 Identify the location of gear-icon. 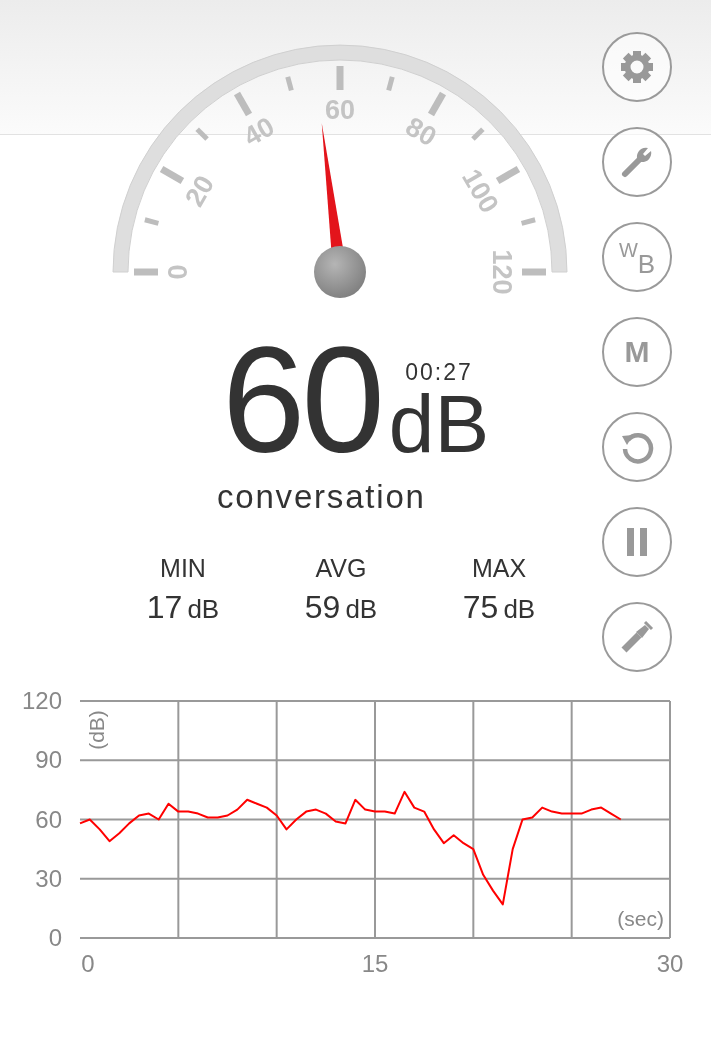
(637, 67).